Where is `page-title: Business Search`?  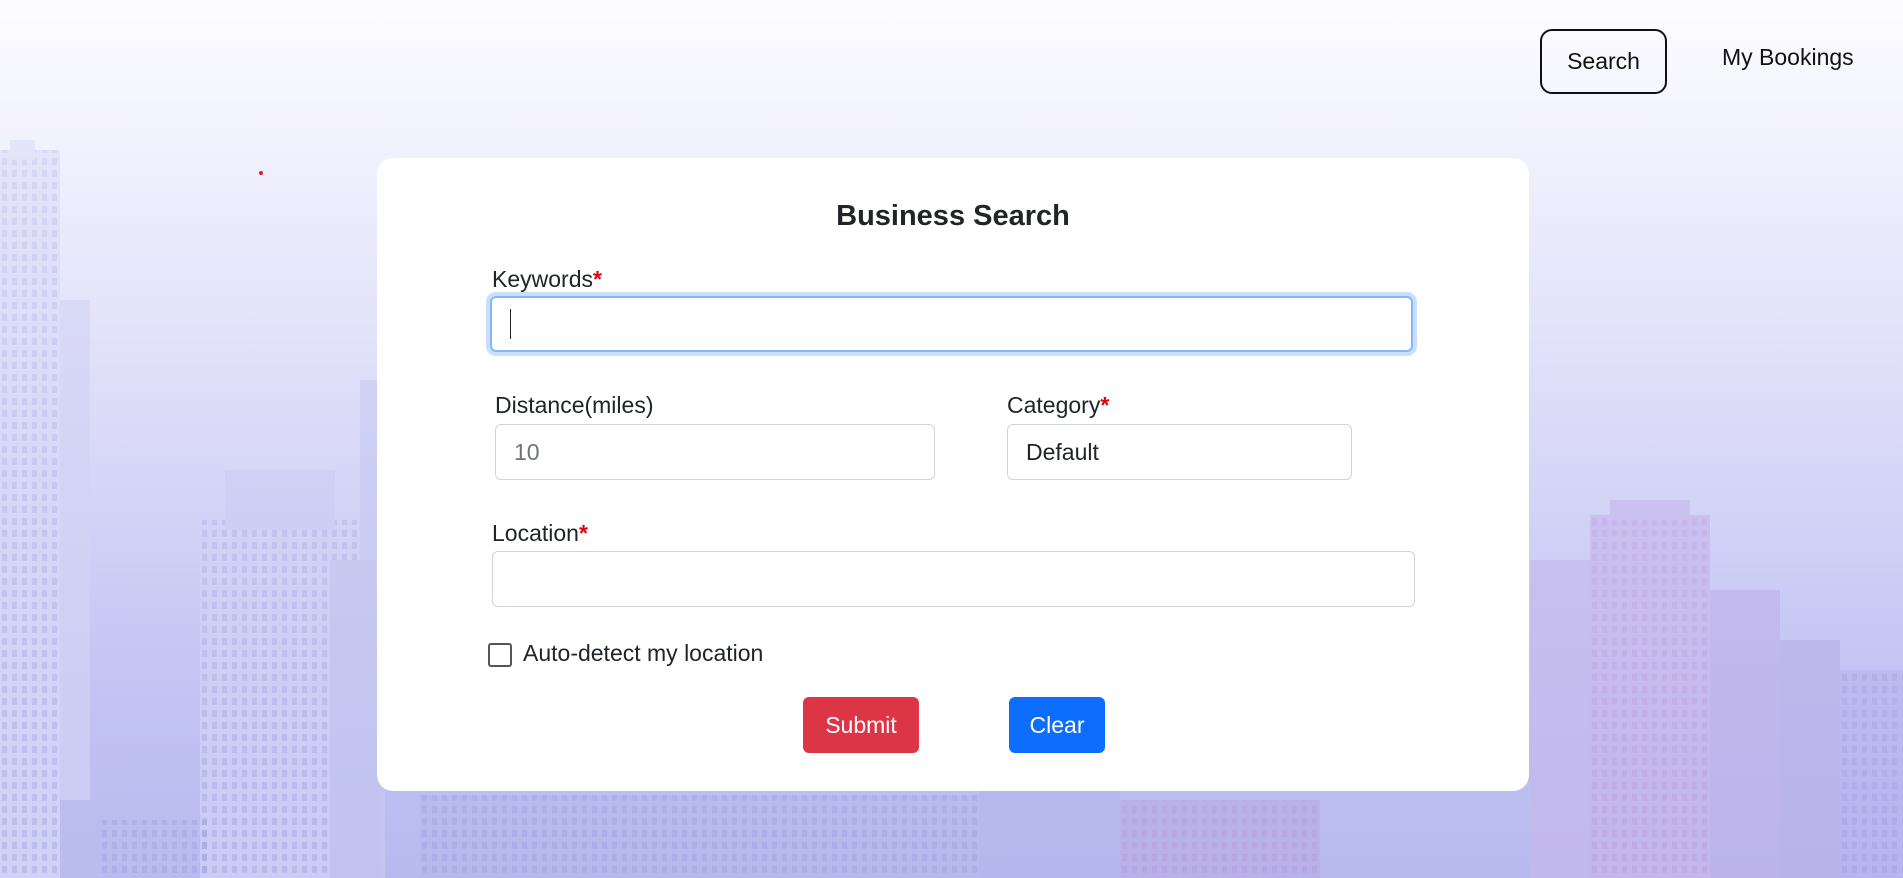
page-title: Business Search is located at coordinates (953, 216).